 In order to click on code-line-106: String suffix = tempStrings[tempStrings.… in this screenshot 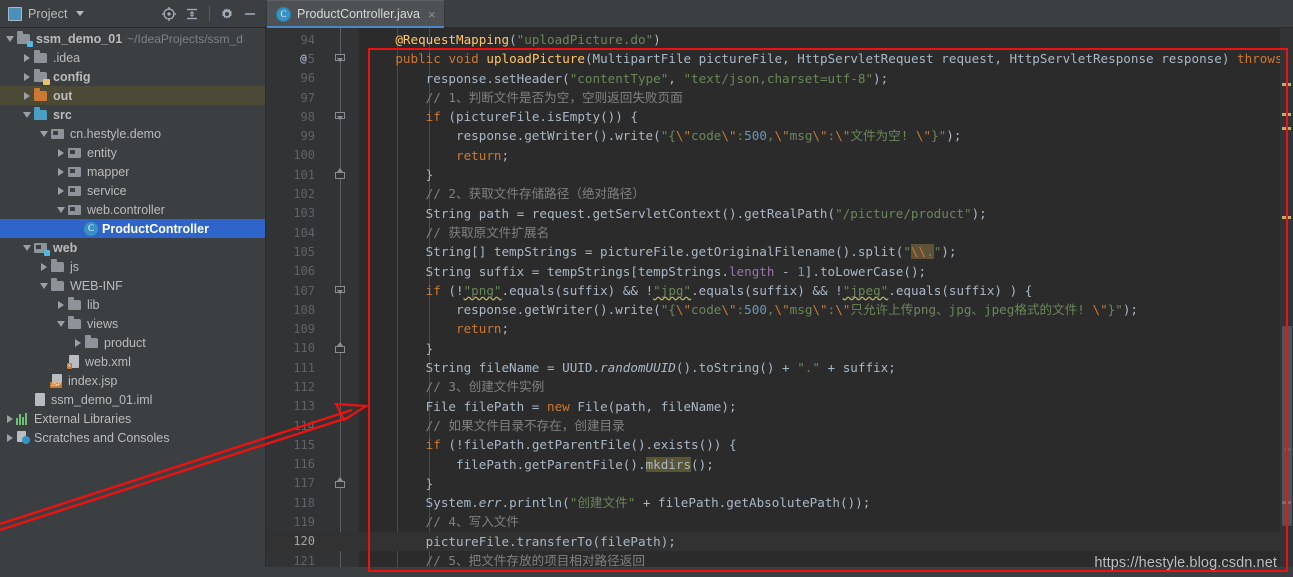, I will do `click(819, 271)`.